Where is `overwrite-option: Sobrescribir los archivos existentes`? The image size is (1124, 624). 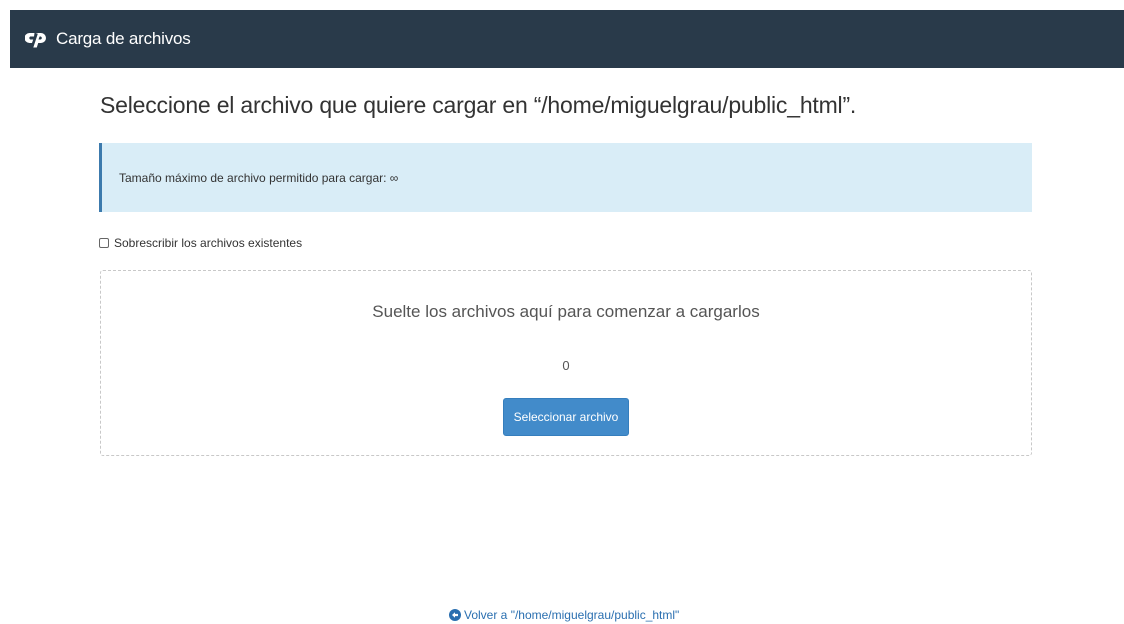
overwrite-option: Sobrescribir los archivos existentes is located at coordinates (200, 243).